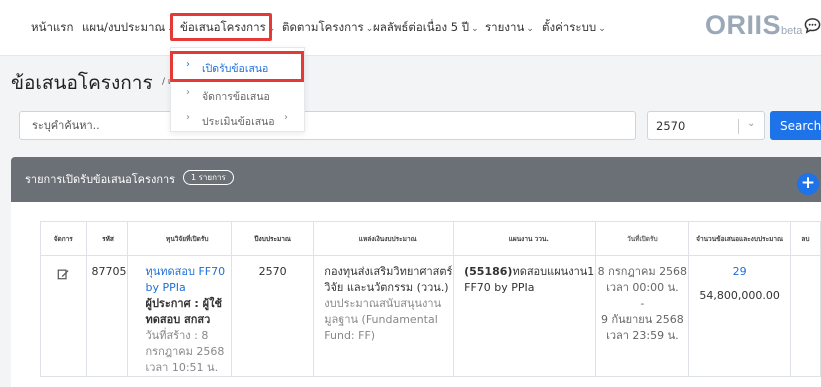  Describe the element at coordinates (525, 316) in the screenshot. I see `cell-plan: (55186)ทดสอบแผนงาน1 FF70 by PPIa` at that location.